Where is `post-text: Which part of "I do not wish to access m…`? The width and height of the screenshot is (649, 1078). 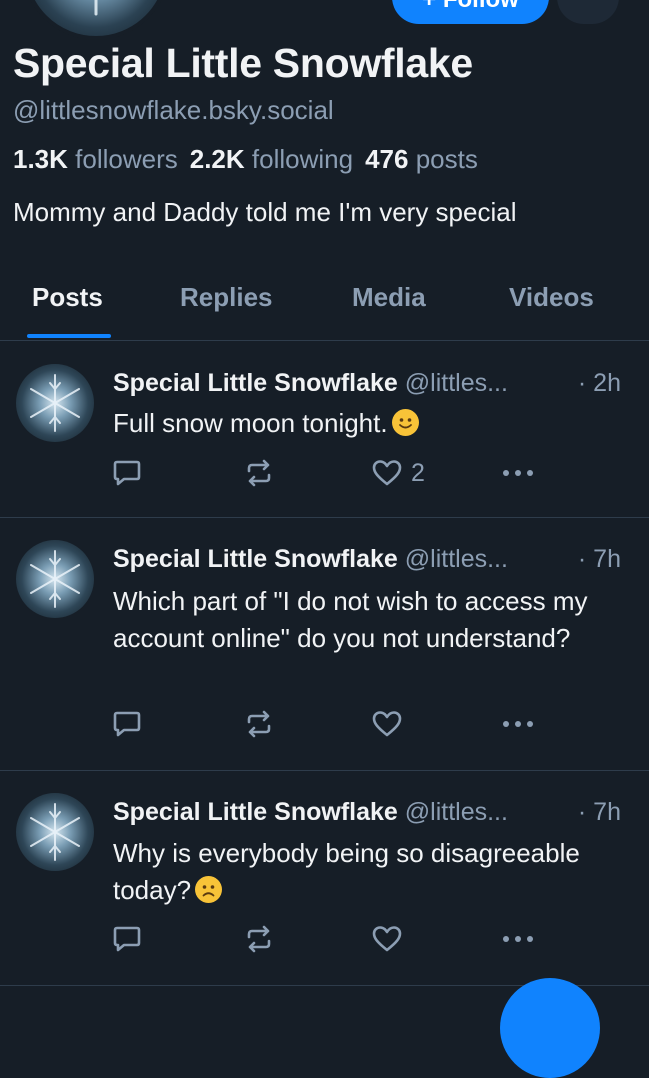
post-text: Which part of "I do not wish to access m… is located at coordinates (350, 619).